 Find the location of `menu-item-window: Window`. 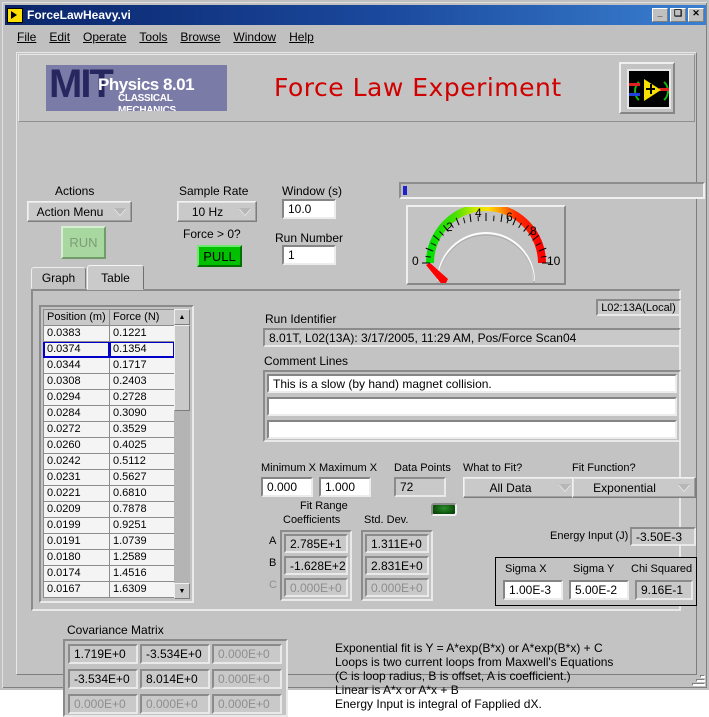

menu-item-window: Window is located at coordinates (255, 37).